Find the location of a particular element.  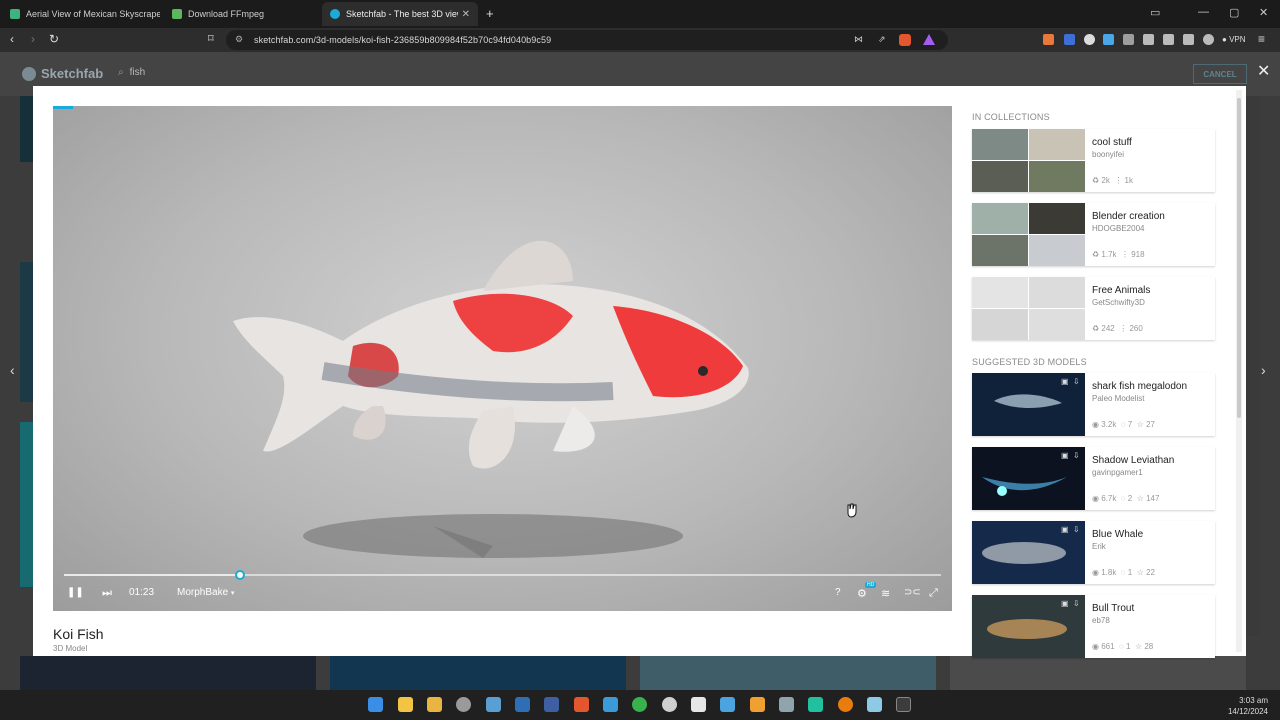

star-icon: ☆ is located at coordinates (1140, 424).